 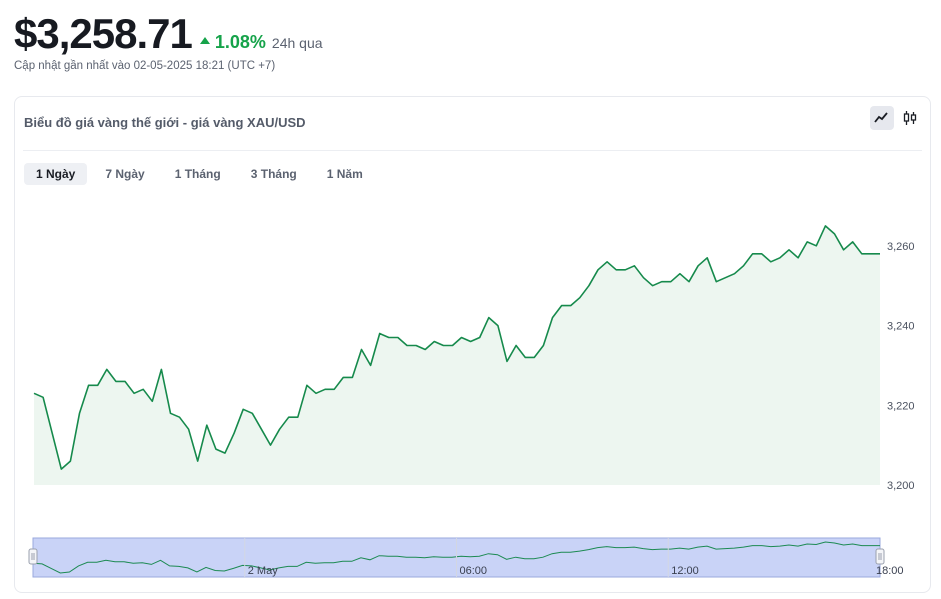 What do you see at coordinates (685, 571) in the screenshot?
I see `navigator-label: 12:00` at bounding box center [685, 571].